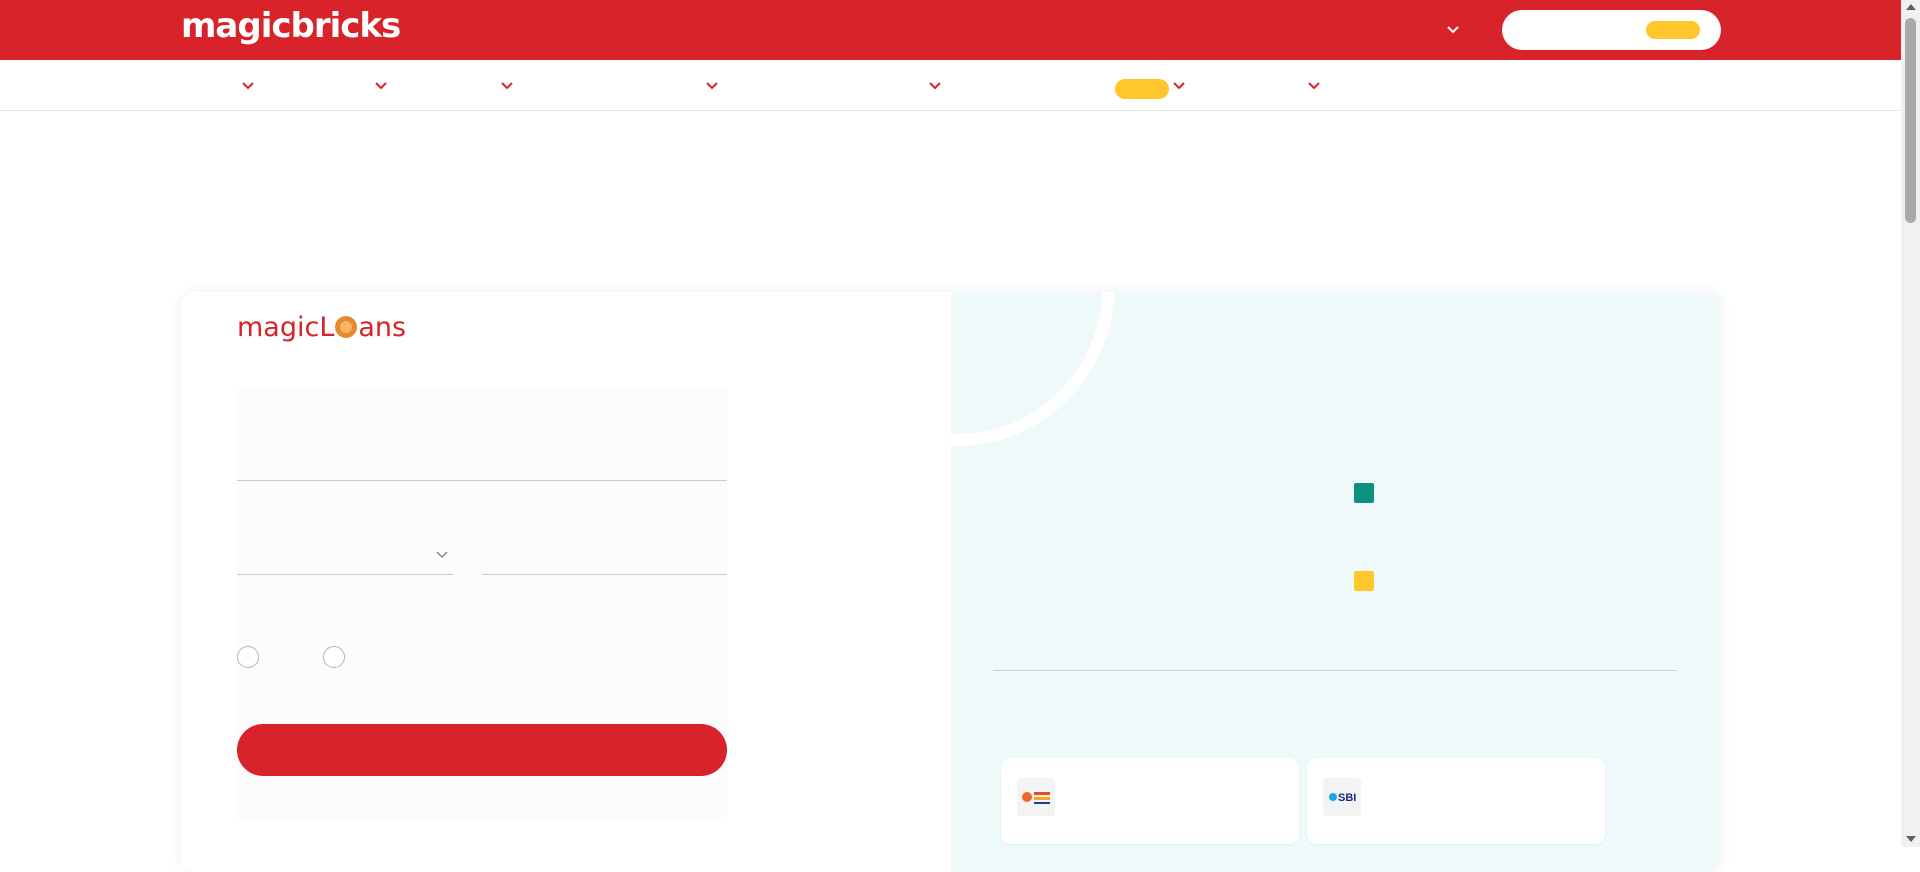 The image size is (1920, 872). What do you see at coordinates (1911, 7) in the screenshot?
I see `scroll-up-arrow-icon` at bounding box center [1911, 7].